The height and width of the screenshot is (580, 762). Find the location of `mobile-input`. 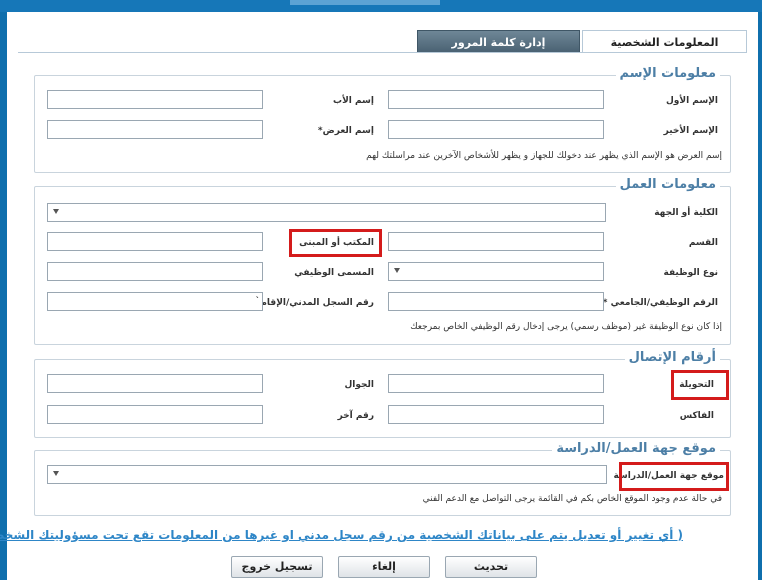

mobile-input is located at coordinates (155, 383).